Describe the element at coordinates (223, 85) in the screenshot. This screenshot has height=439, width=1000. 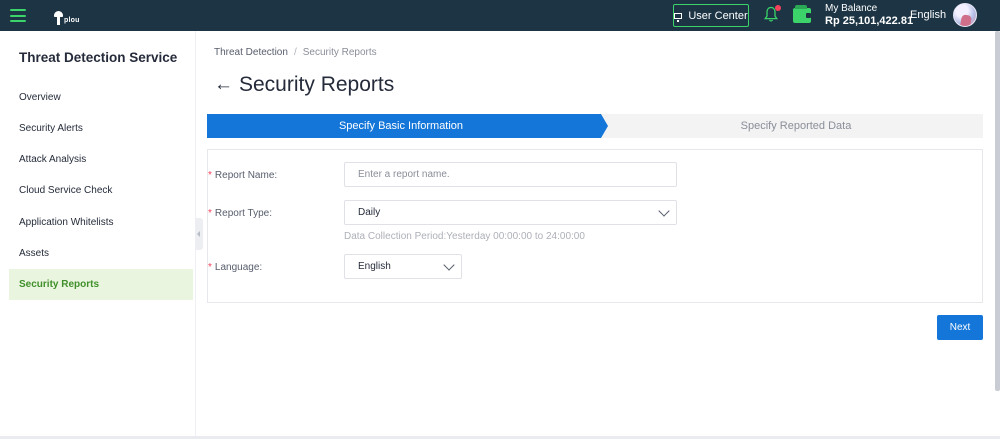
I see `arrow-left-icon: ←` at that location.